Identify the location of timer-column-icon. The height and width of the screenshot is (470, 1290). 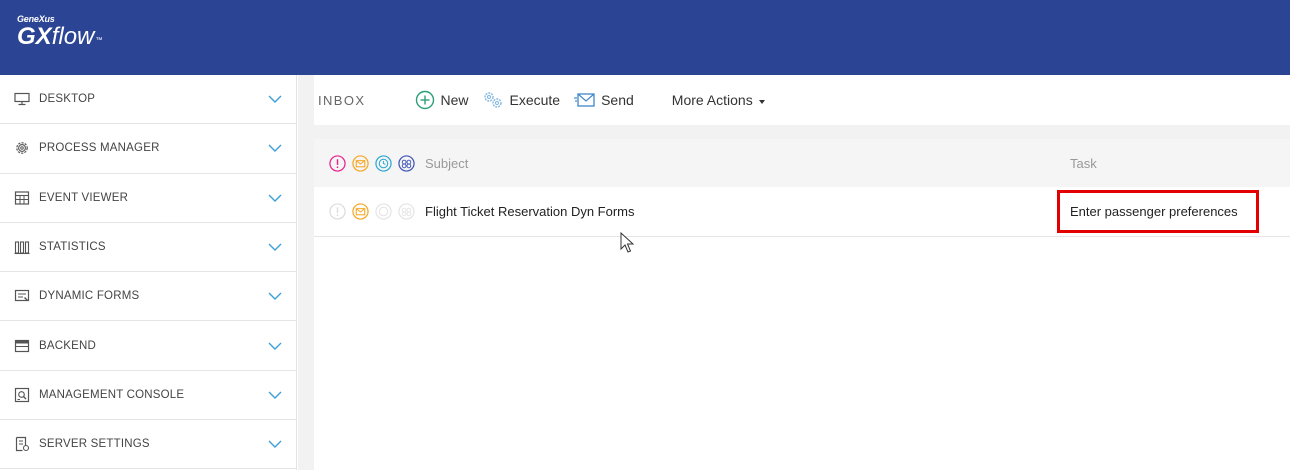
(383, 163).